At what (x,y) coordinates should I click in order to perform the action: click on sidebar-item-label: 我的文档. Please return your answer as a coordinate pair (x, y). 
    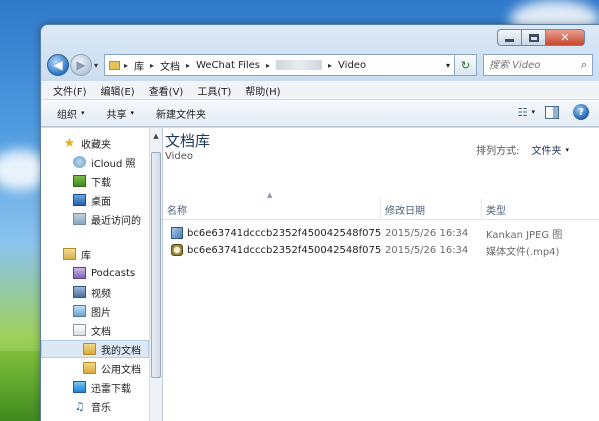
    Looking at the image, I should click on (121, 351).